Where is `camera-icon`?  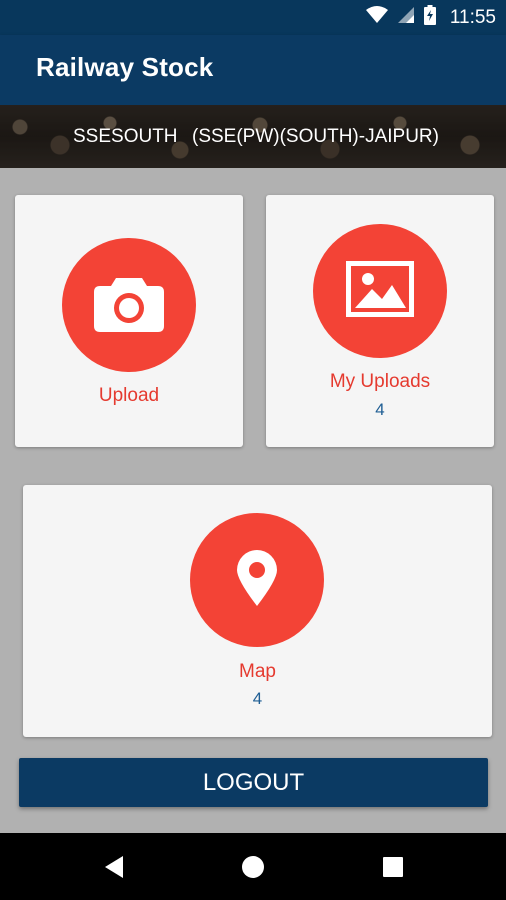
camera-icon is located at coordinates (129, 305).